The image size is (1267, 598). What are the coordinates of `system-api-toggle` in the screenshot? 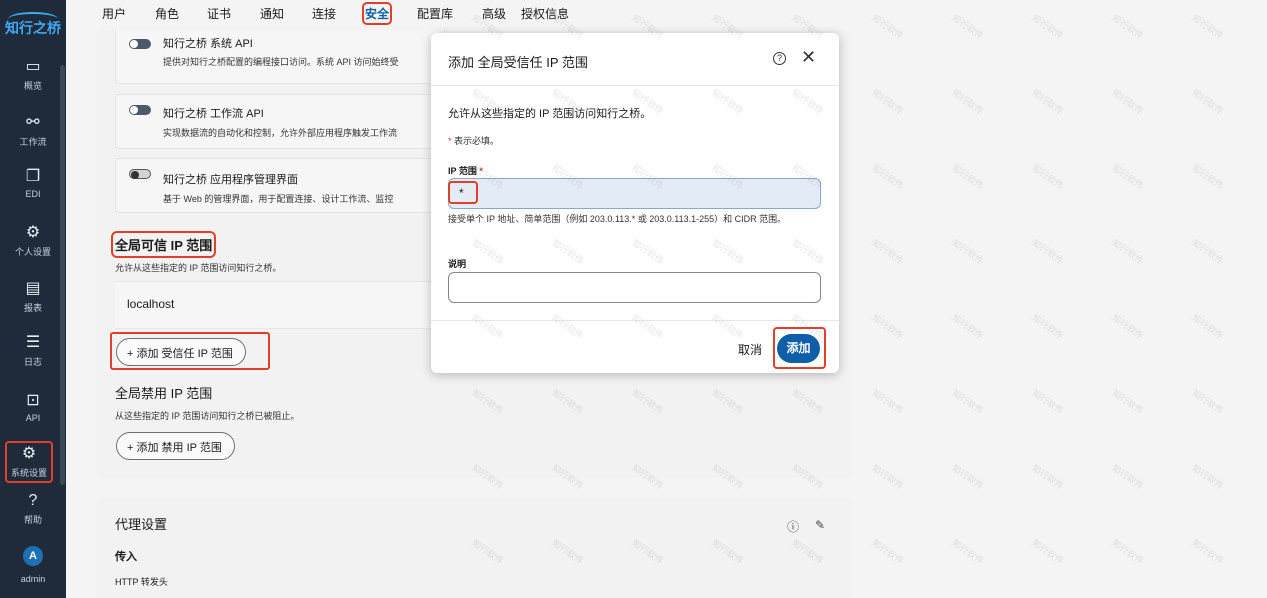 It's located at (140, 44).